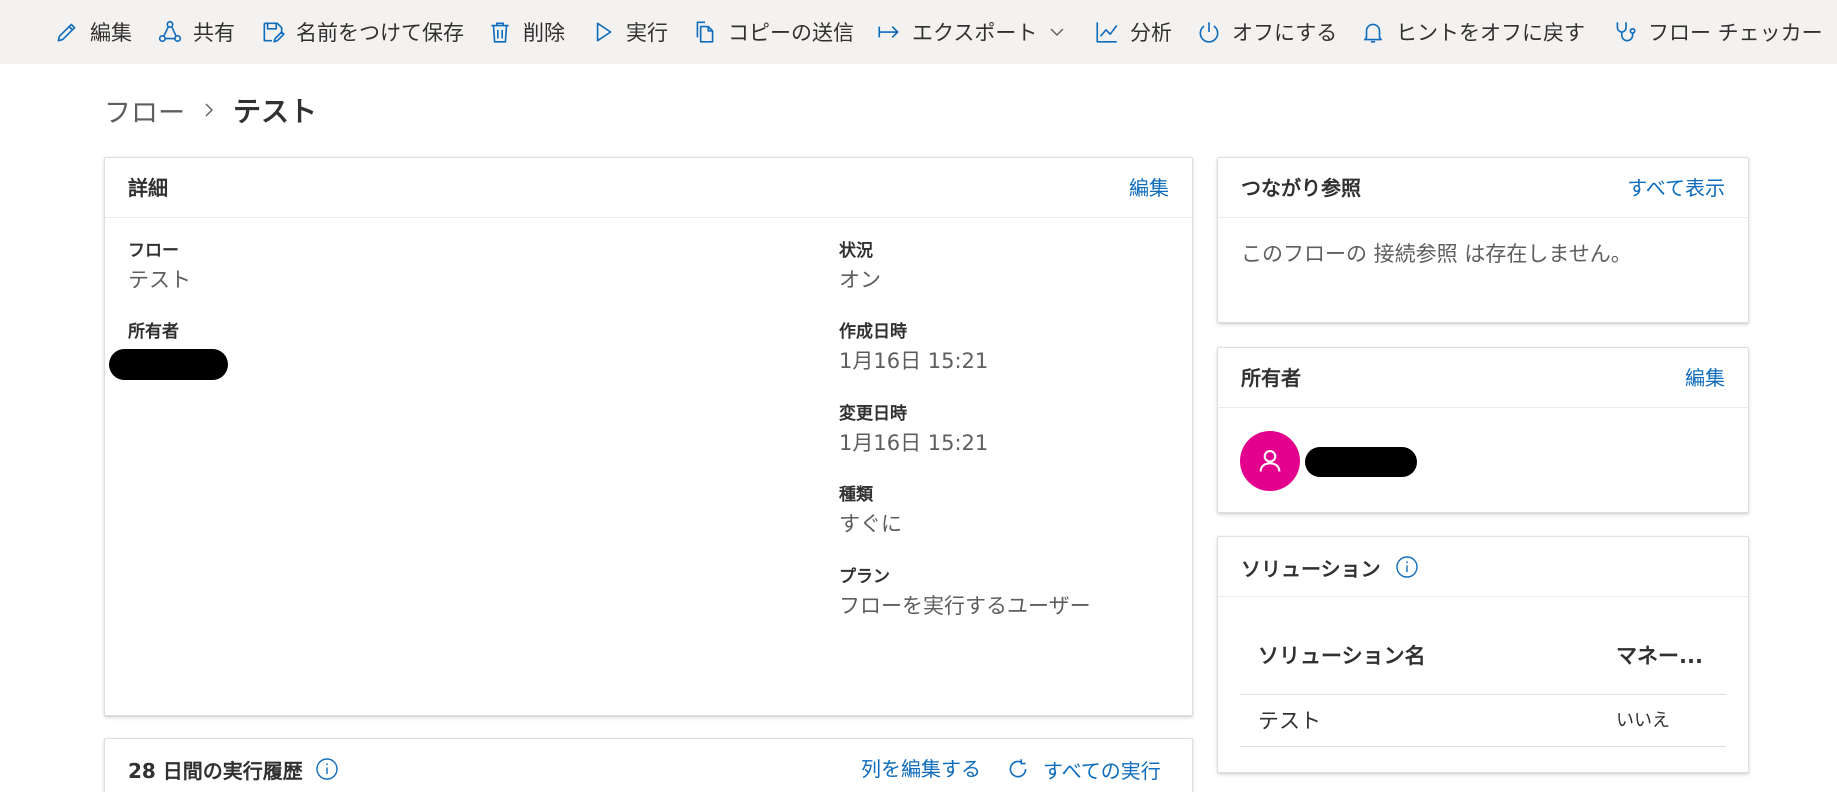  I want to click on see-all-link: すべて表示, so click(1676, 188).